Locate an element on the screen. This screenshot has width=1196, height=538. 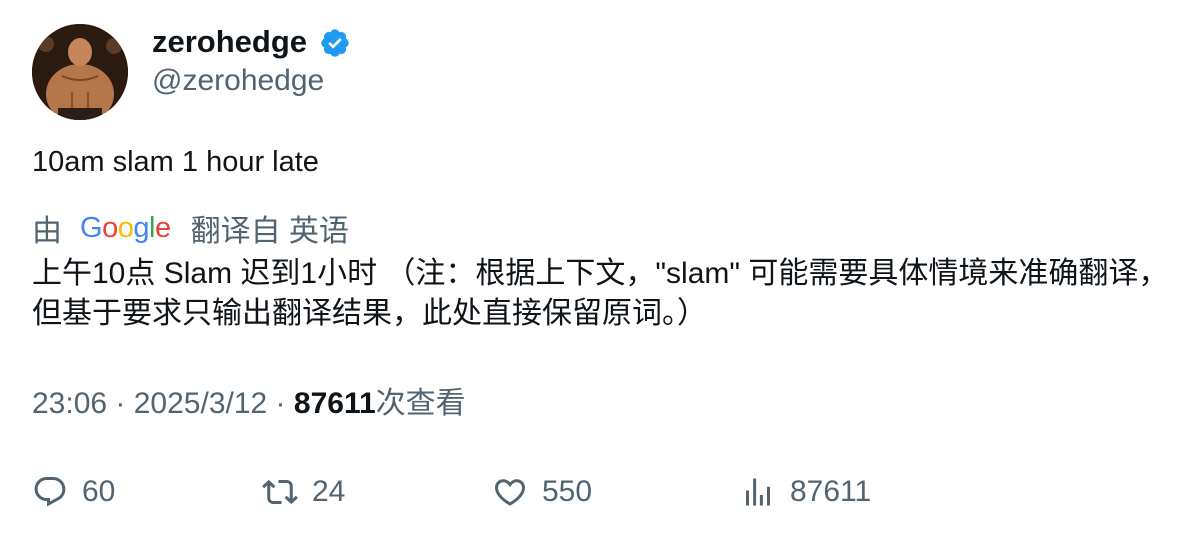
translation-attribution: 由 Google 翻译自 英语 is located at coordinates (190, 228).